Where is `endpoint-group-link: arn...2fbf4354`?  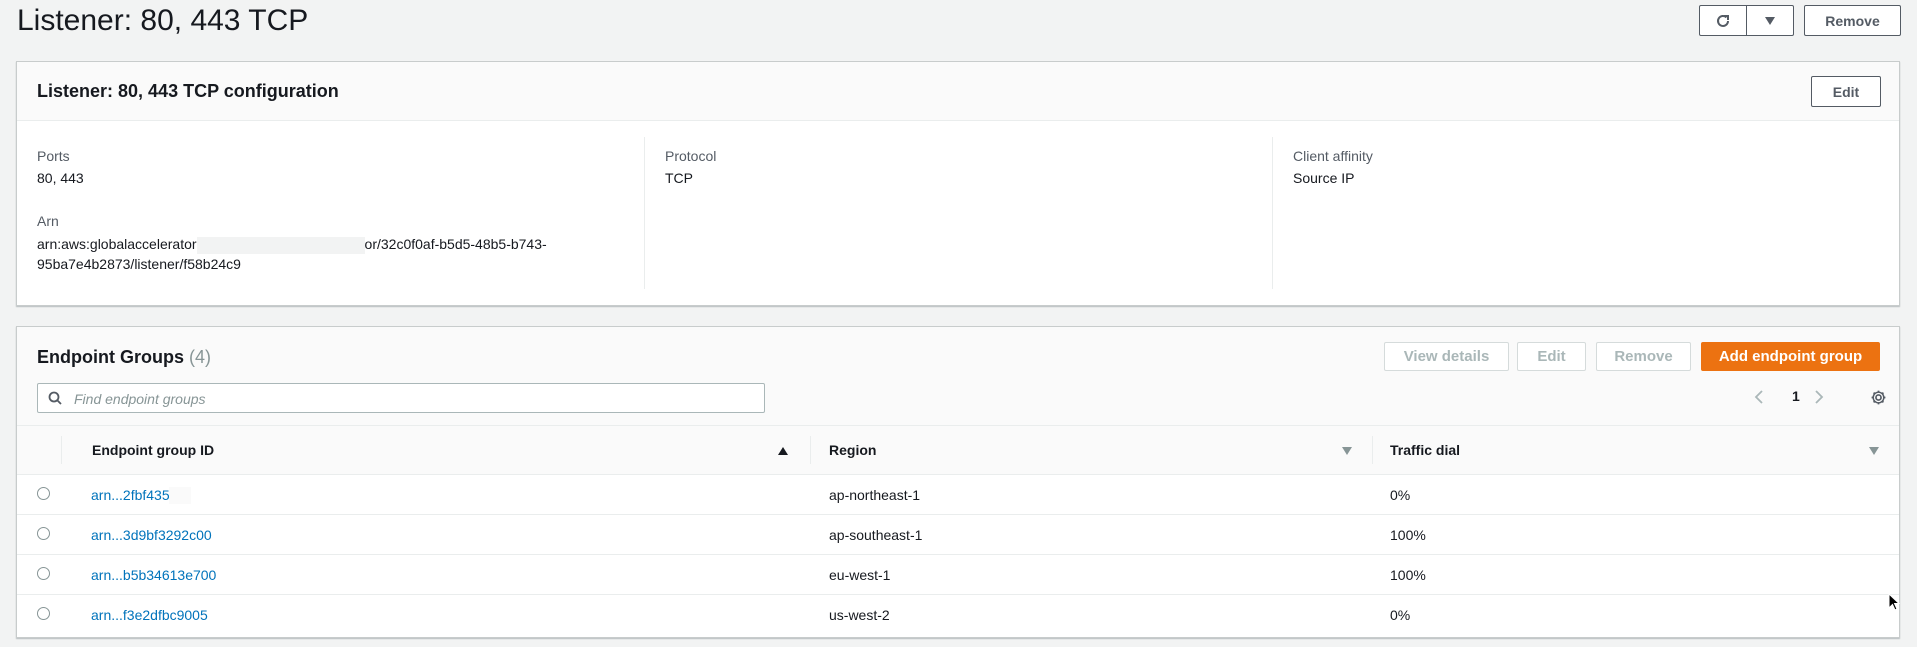
endpoint-group-link: arn...2fbf4354 is located at coordinates (134, 495).